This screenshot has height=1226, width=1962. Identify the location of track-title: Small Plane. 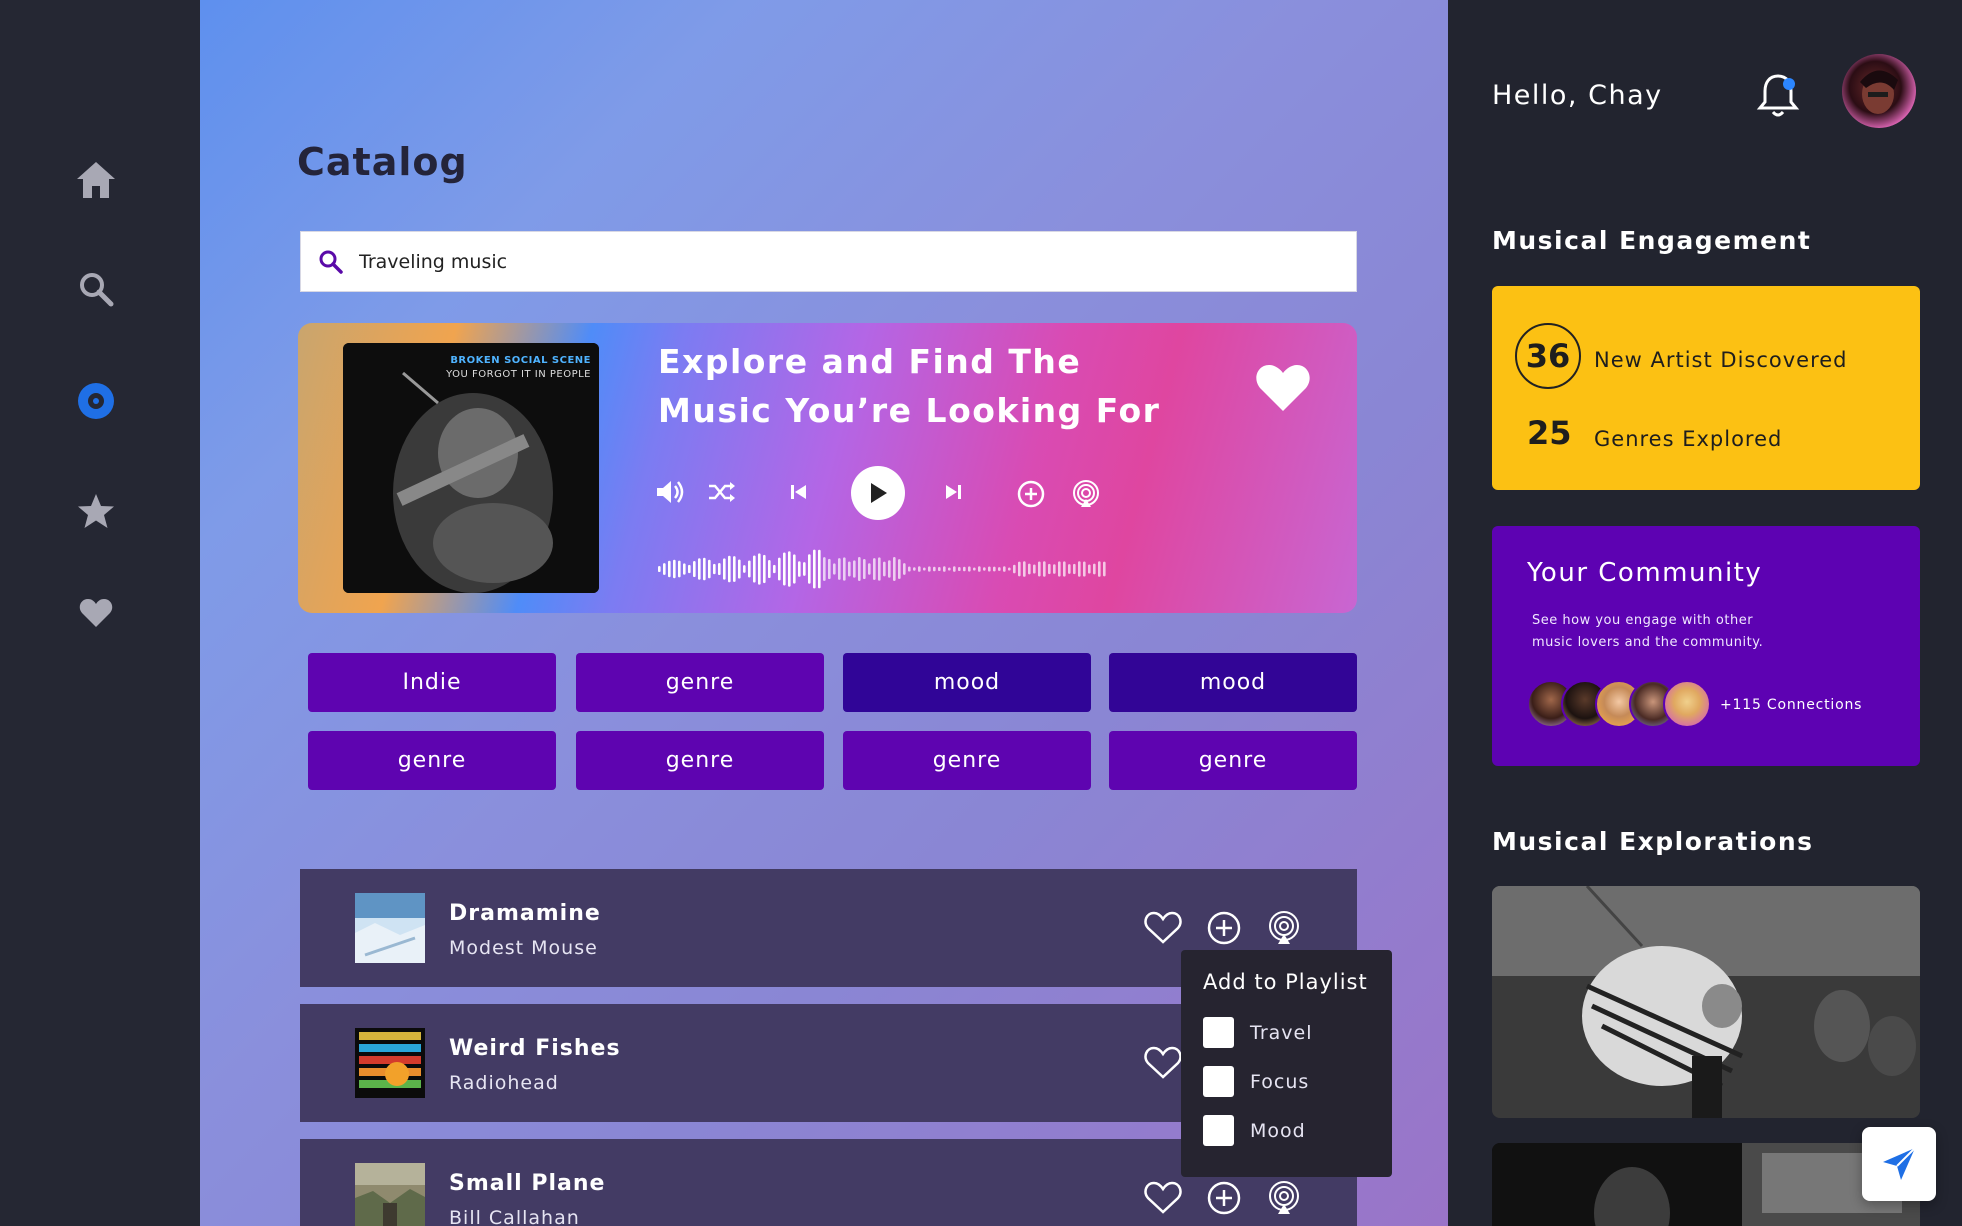
(527, 1183).